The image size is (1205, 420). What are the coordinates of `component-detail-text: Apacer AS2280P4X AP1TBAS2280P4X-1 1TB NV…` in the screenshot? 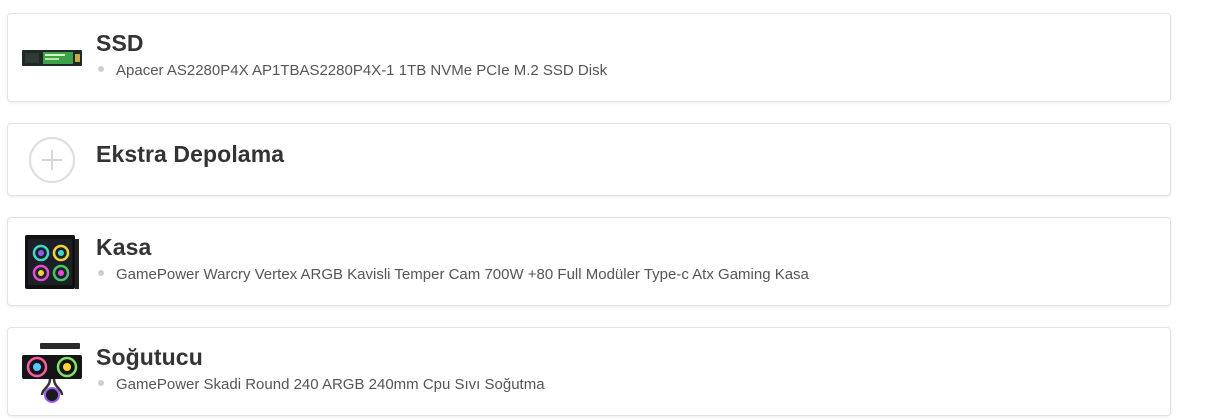 It's located at (362, 70).